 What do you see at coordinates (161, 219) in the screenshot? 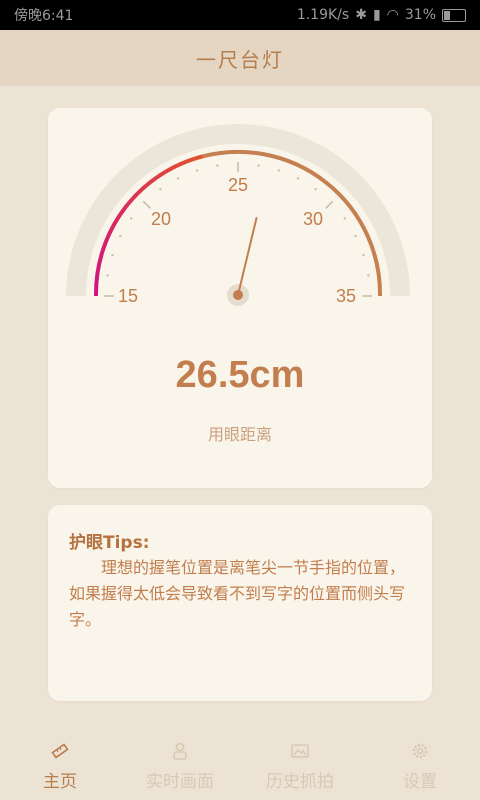
I see `tick-label-20: 20` at bounding box center [161, 219].